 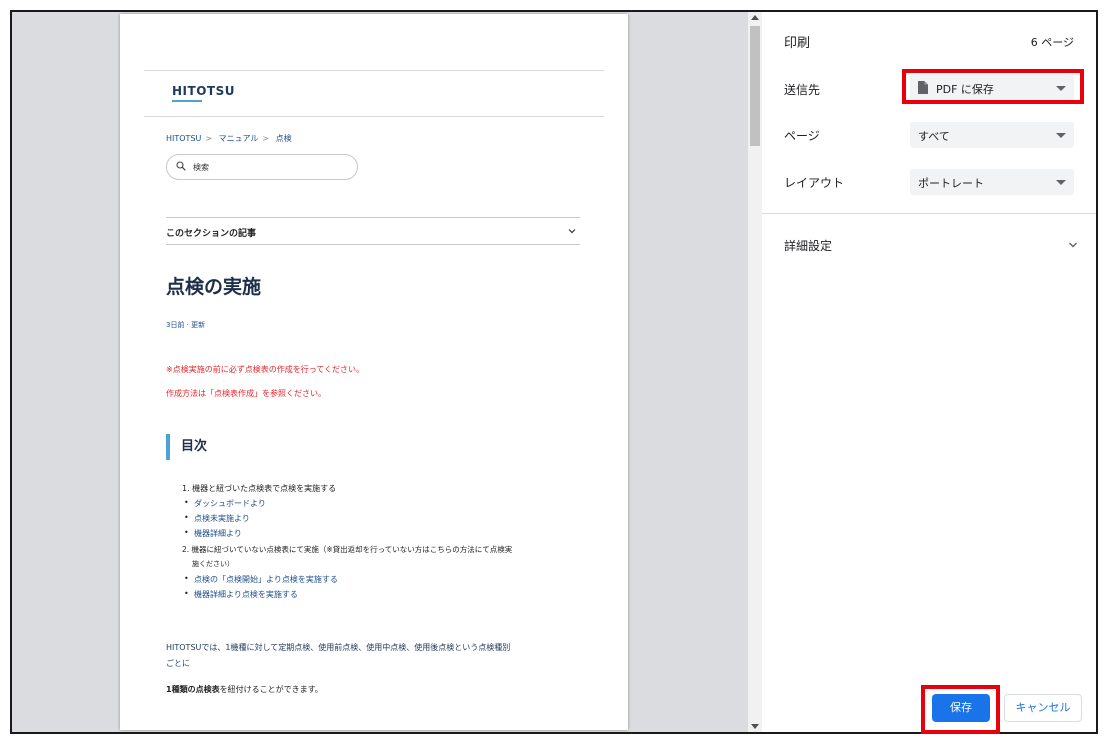 What do you see at coordinates (193, 689) in the screenshot?
I see `bold-term: 1種類の点検表` at bounding box center [193, 689].